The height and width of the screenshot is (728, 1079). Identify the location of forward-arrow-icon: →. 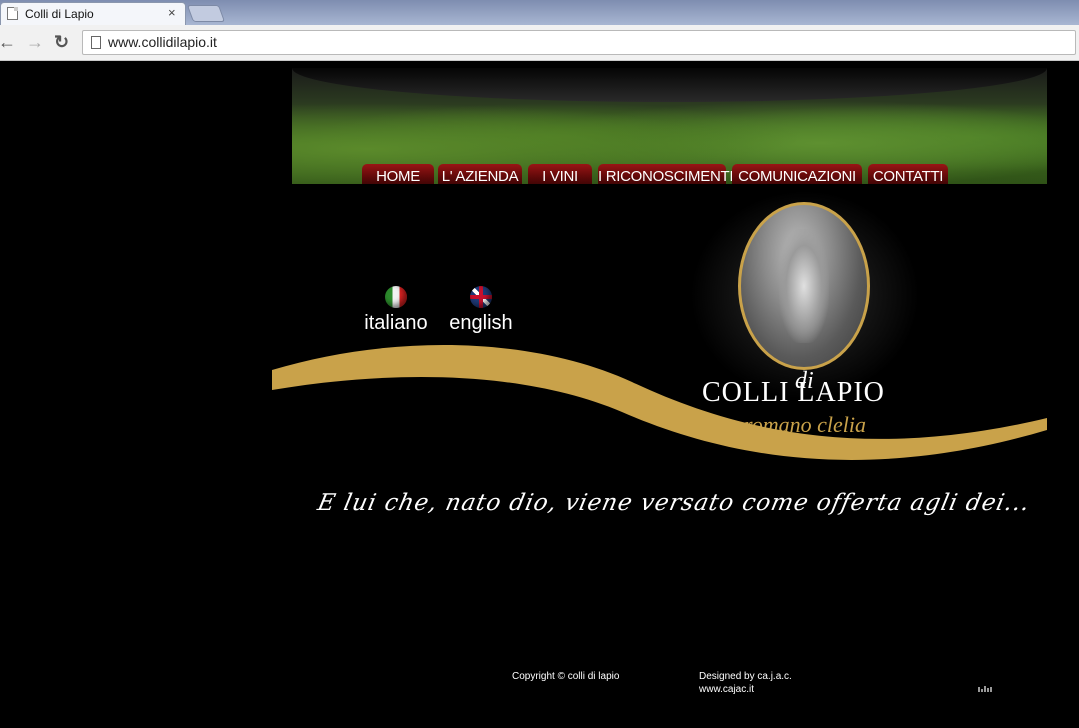
(35, 42).